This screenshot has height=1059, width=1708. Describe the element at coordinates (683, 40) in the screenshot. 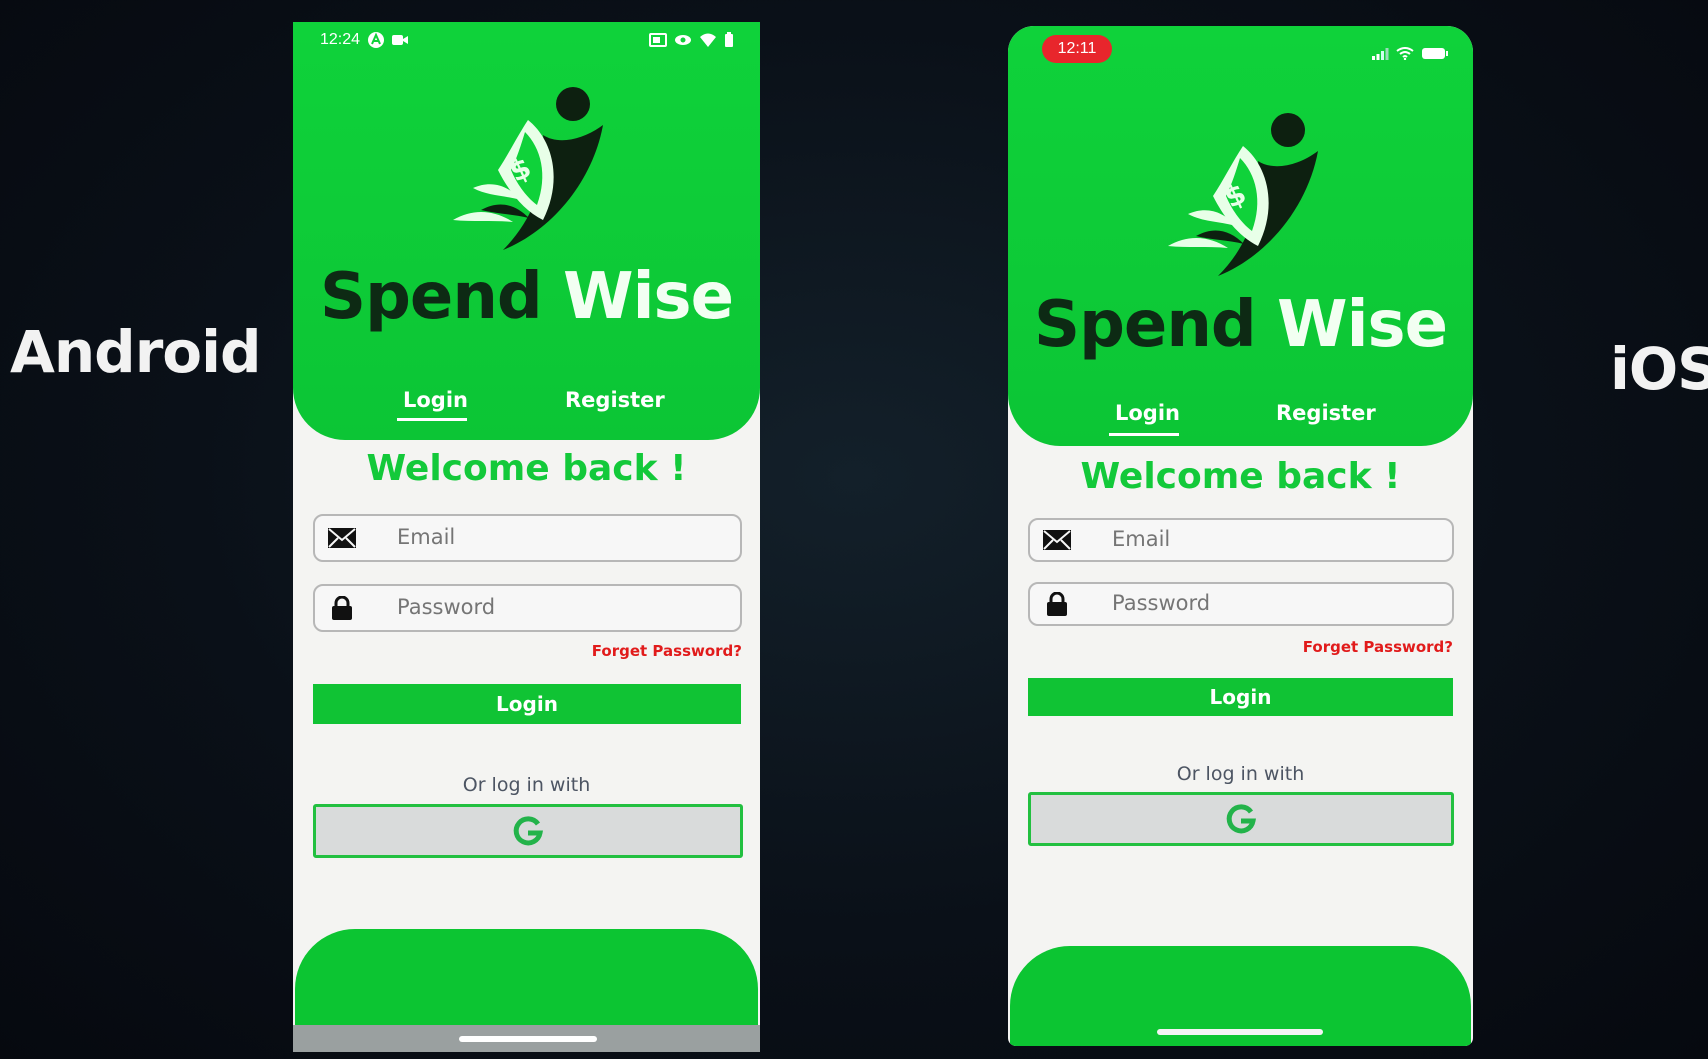

I see `eye-icon` at that location.